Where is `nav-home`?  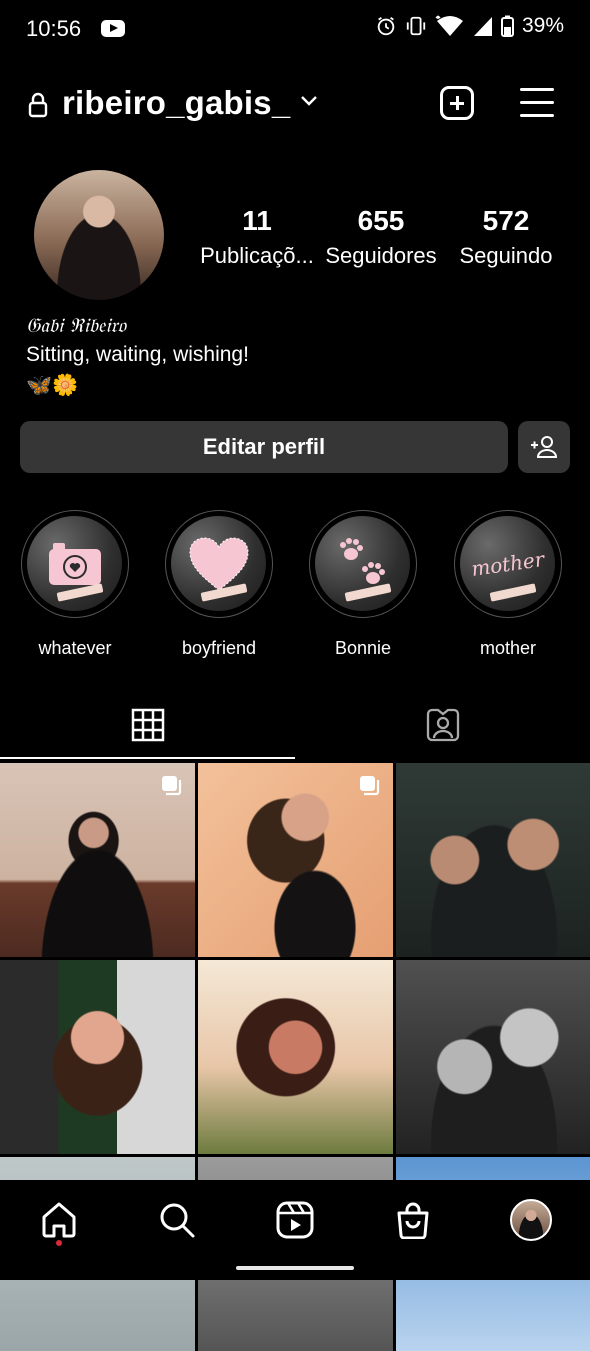
nav-home is located at coordinates (59, 1220).